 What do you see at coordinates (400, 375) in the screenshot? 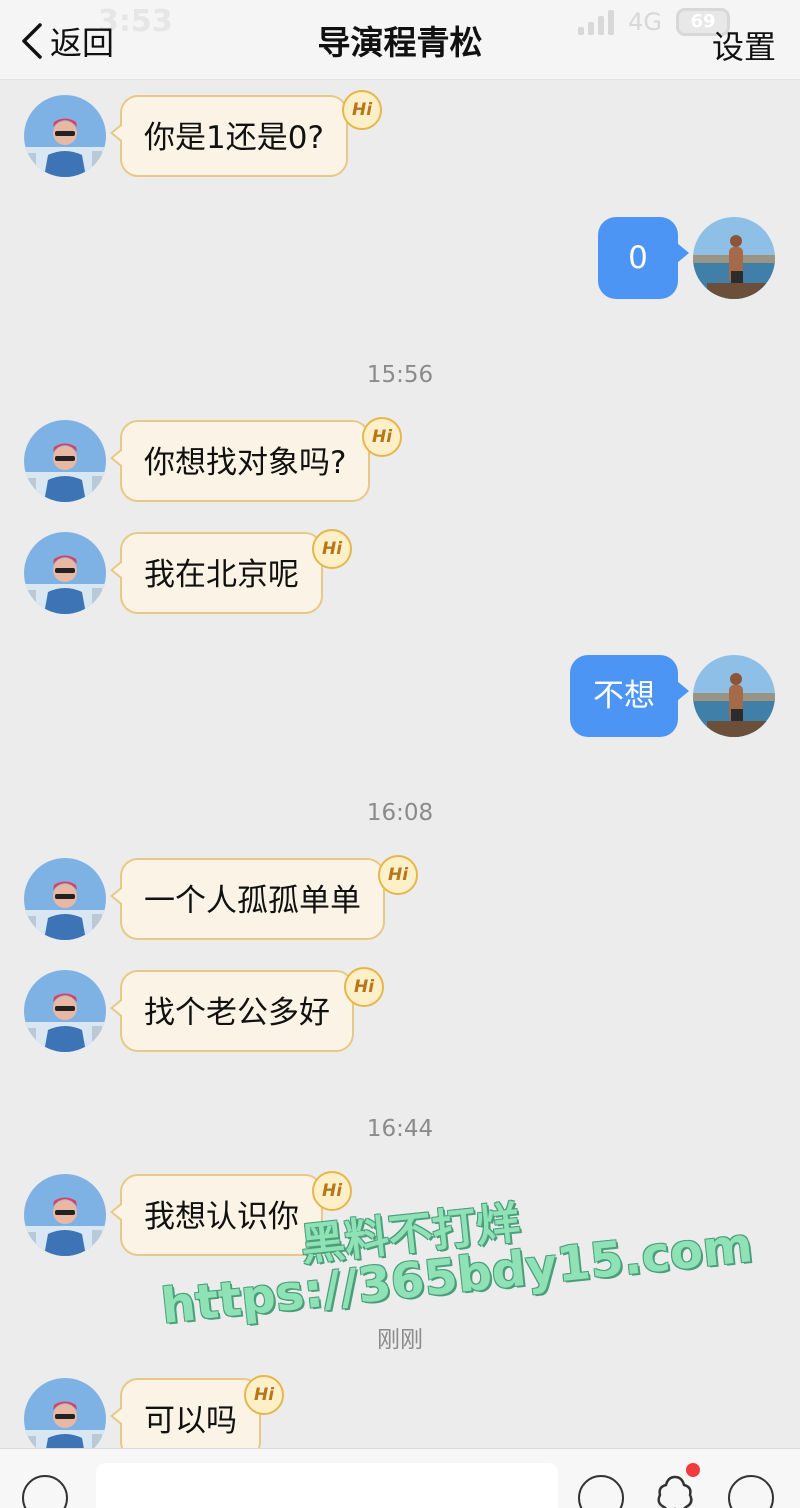
I see `timestamp: 15:56` at bounding box center [400, 375].